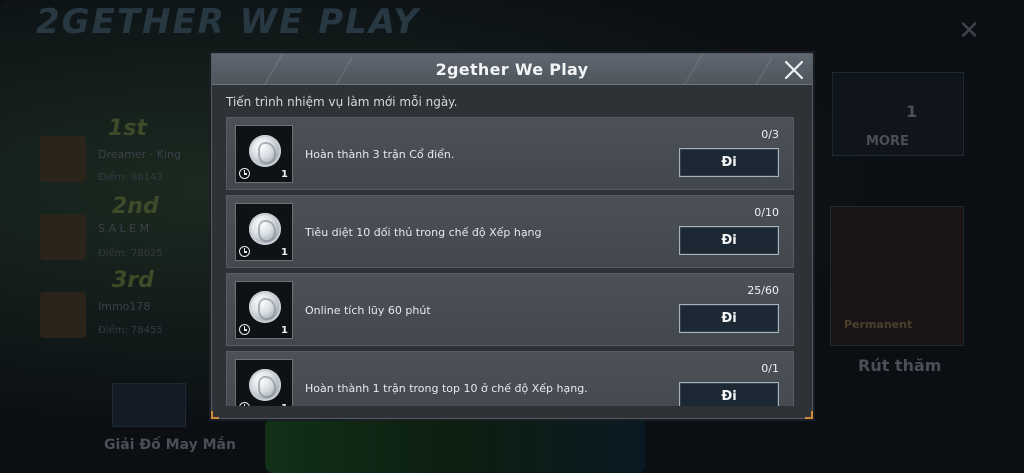  What do you see at coordinates (149, 405) in the screenshot?
I see `bg-puzzle-card` at bounding box center [149, 405].